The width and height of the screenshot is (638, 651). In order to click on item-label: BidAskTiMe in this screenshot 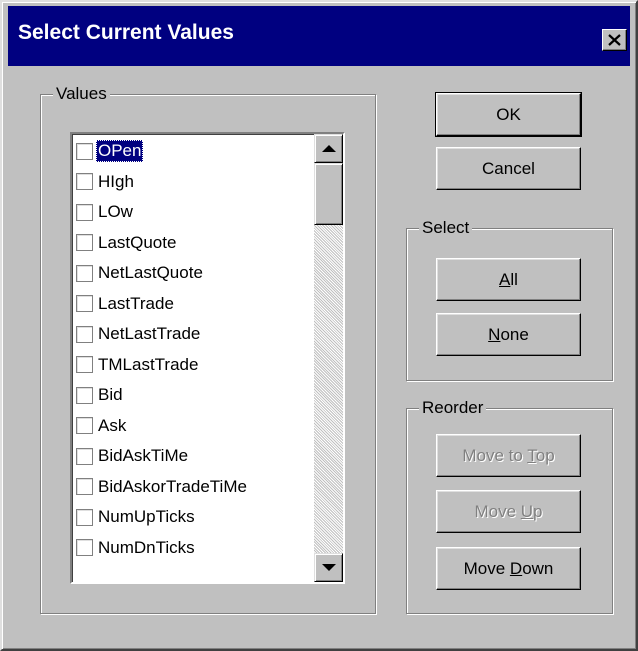, I will do `click(143, 456)`.